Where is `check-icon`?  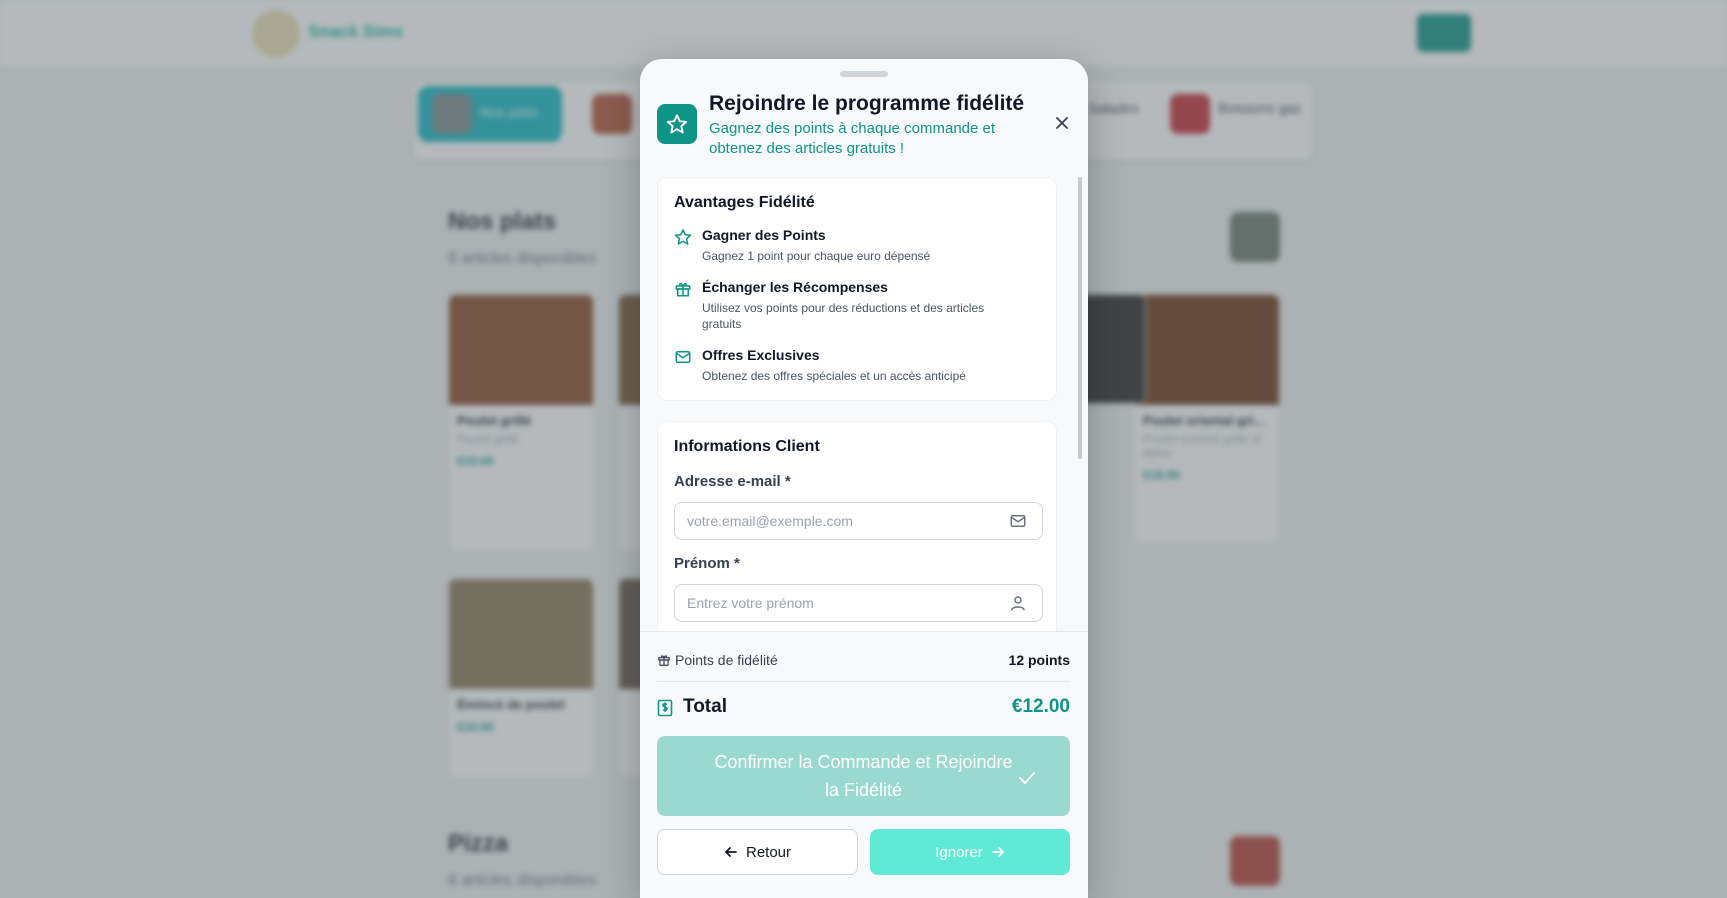 check-icon is located at coordinates (1027, 778).